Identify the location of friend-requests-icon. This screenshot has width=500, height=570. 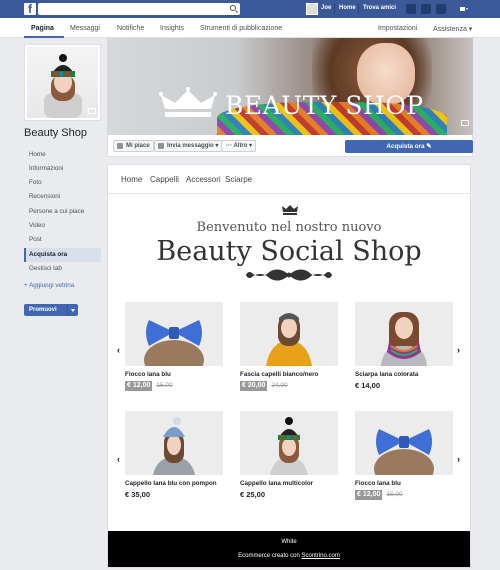
(411, 9).